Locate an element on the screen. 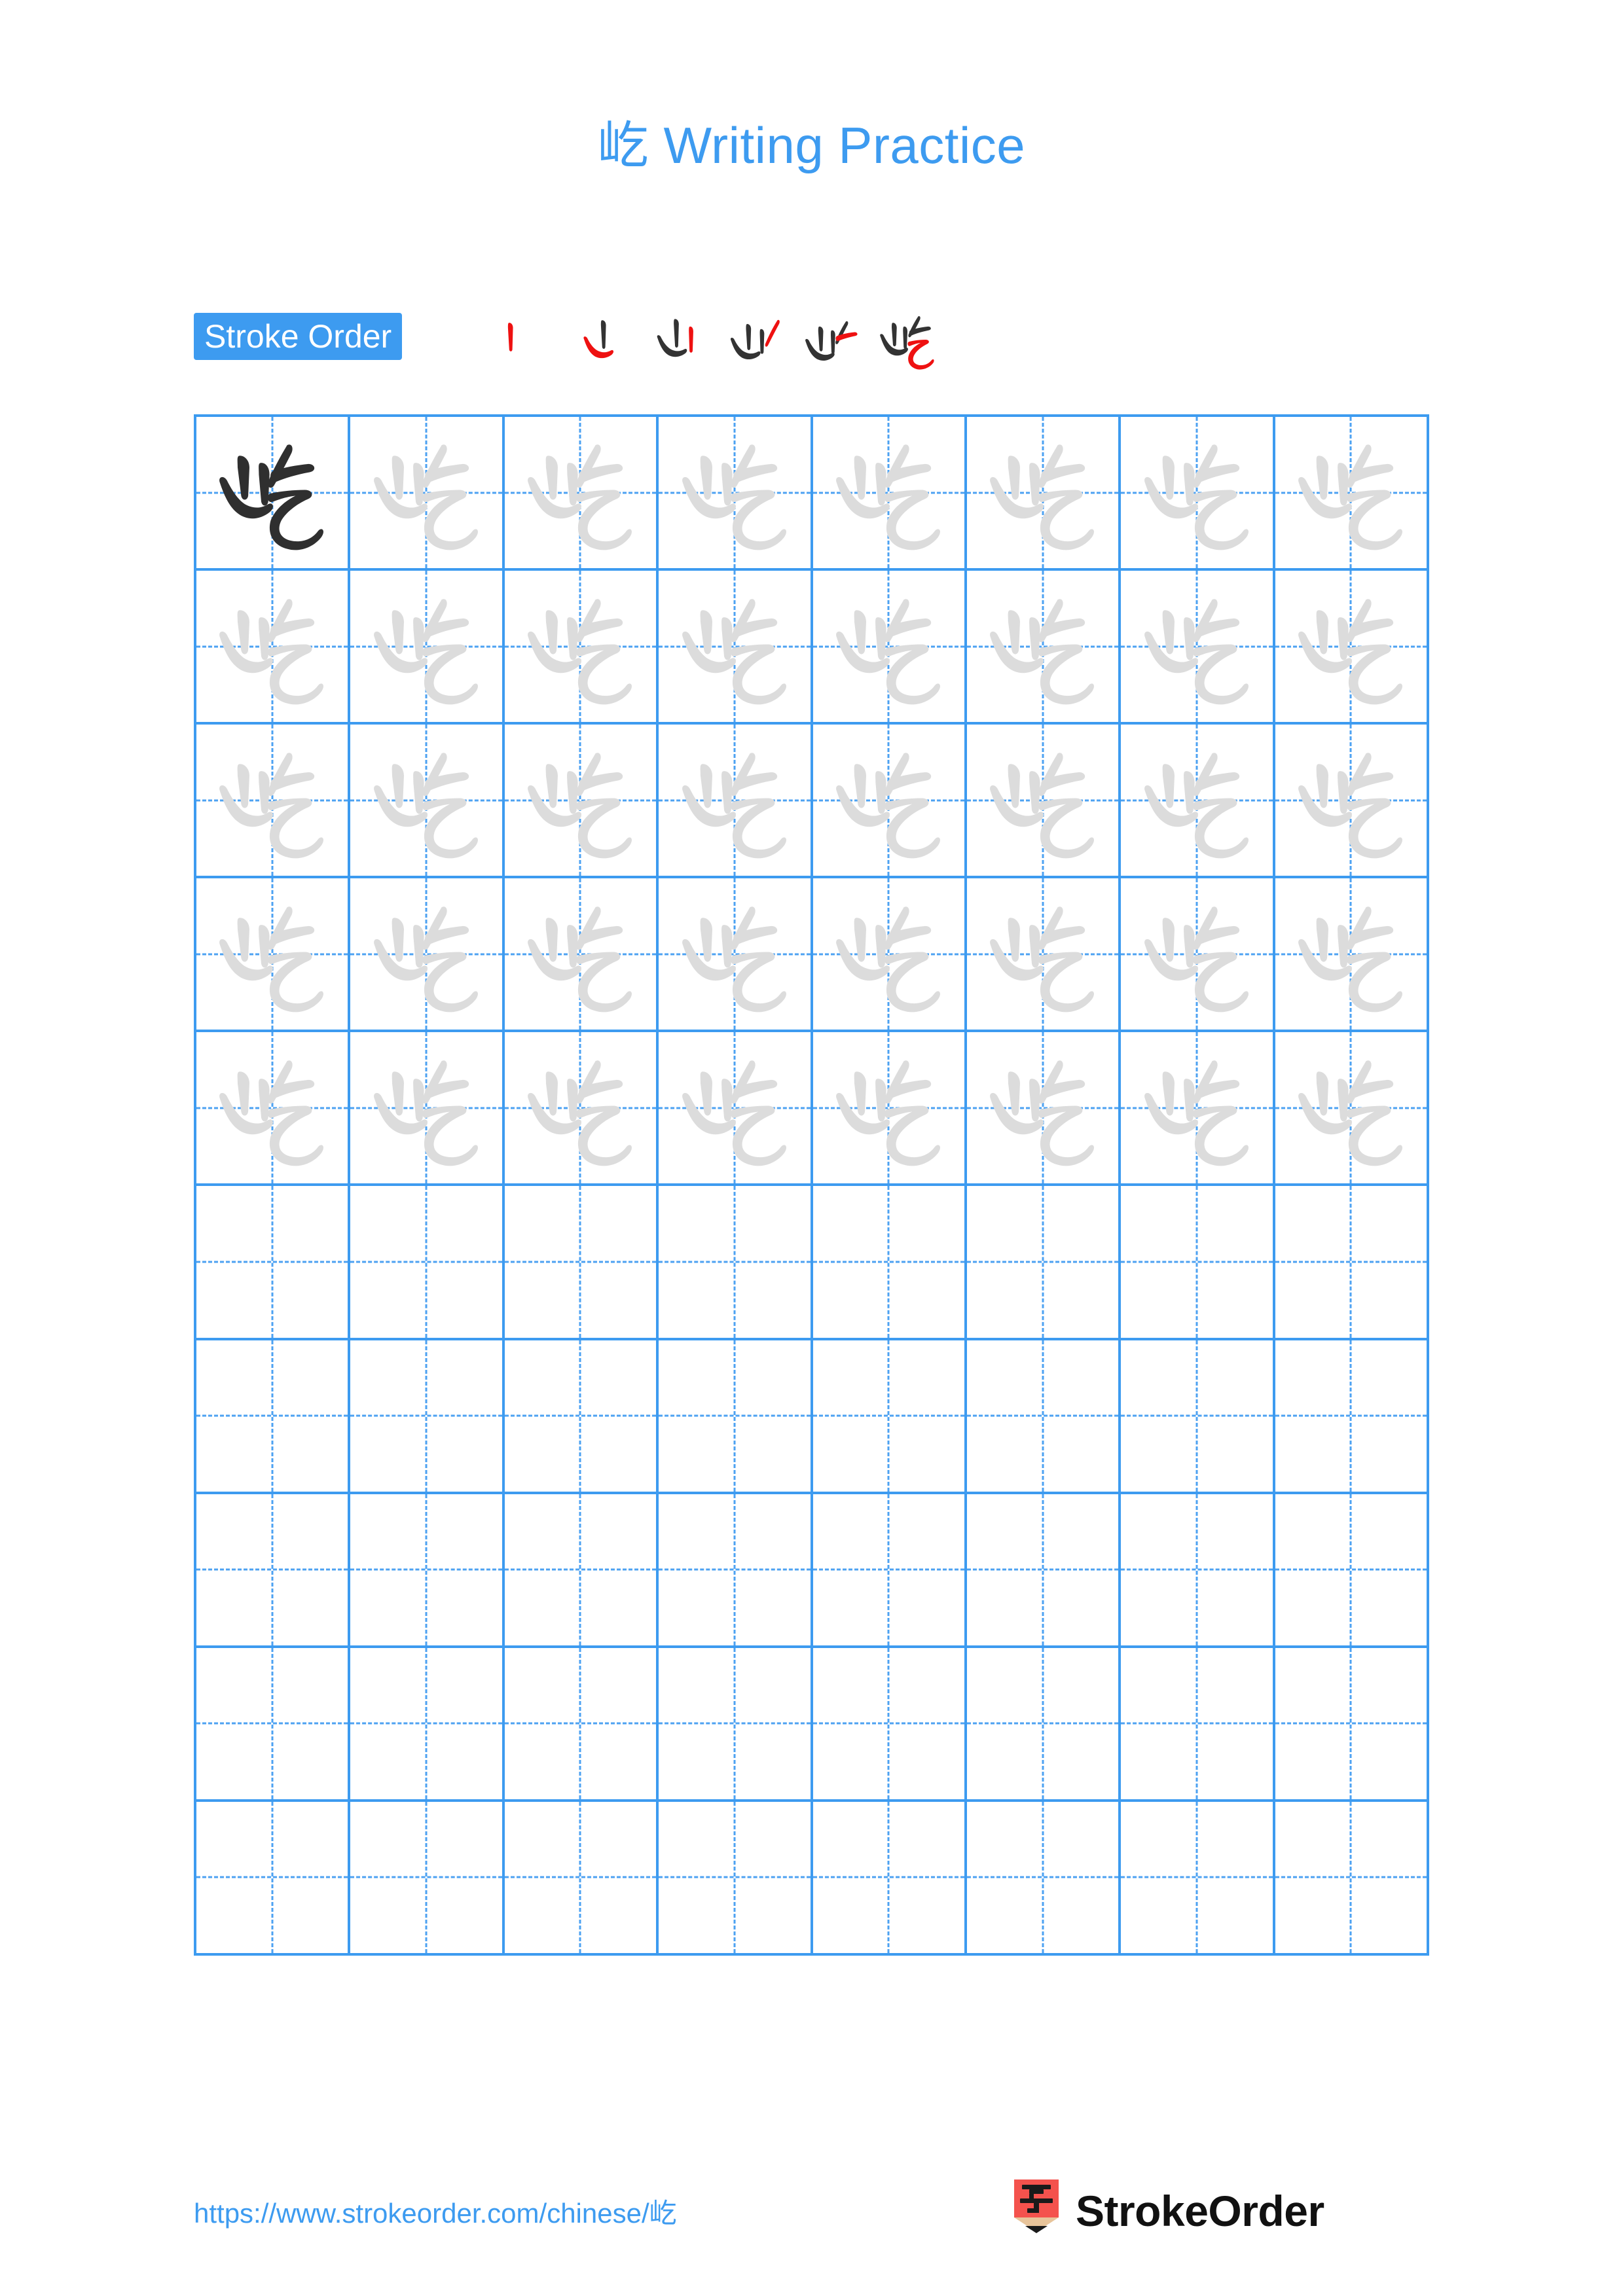 The height and width of the screenshot is (2296, 1623). grid-cell-model is located at coordinates (273, 494).